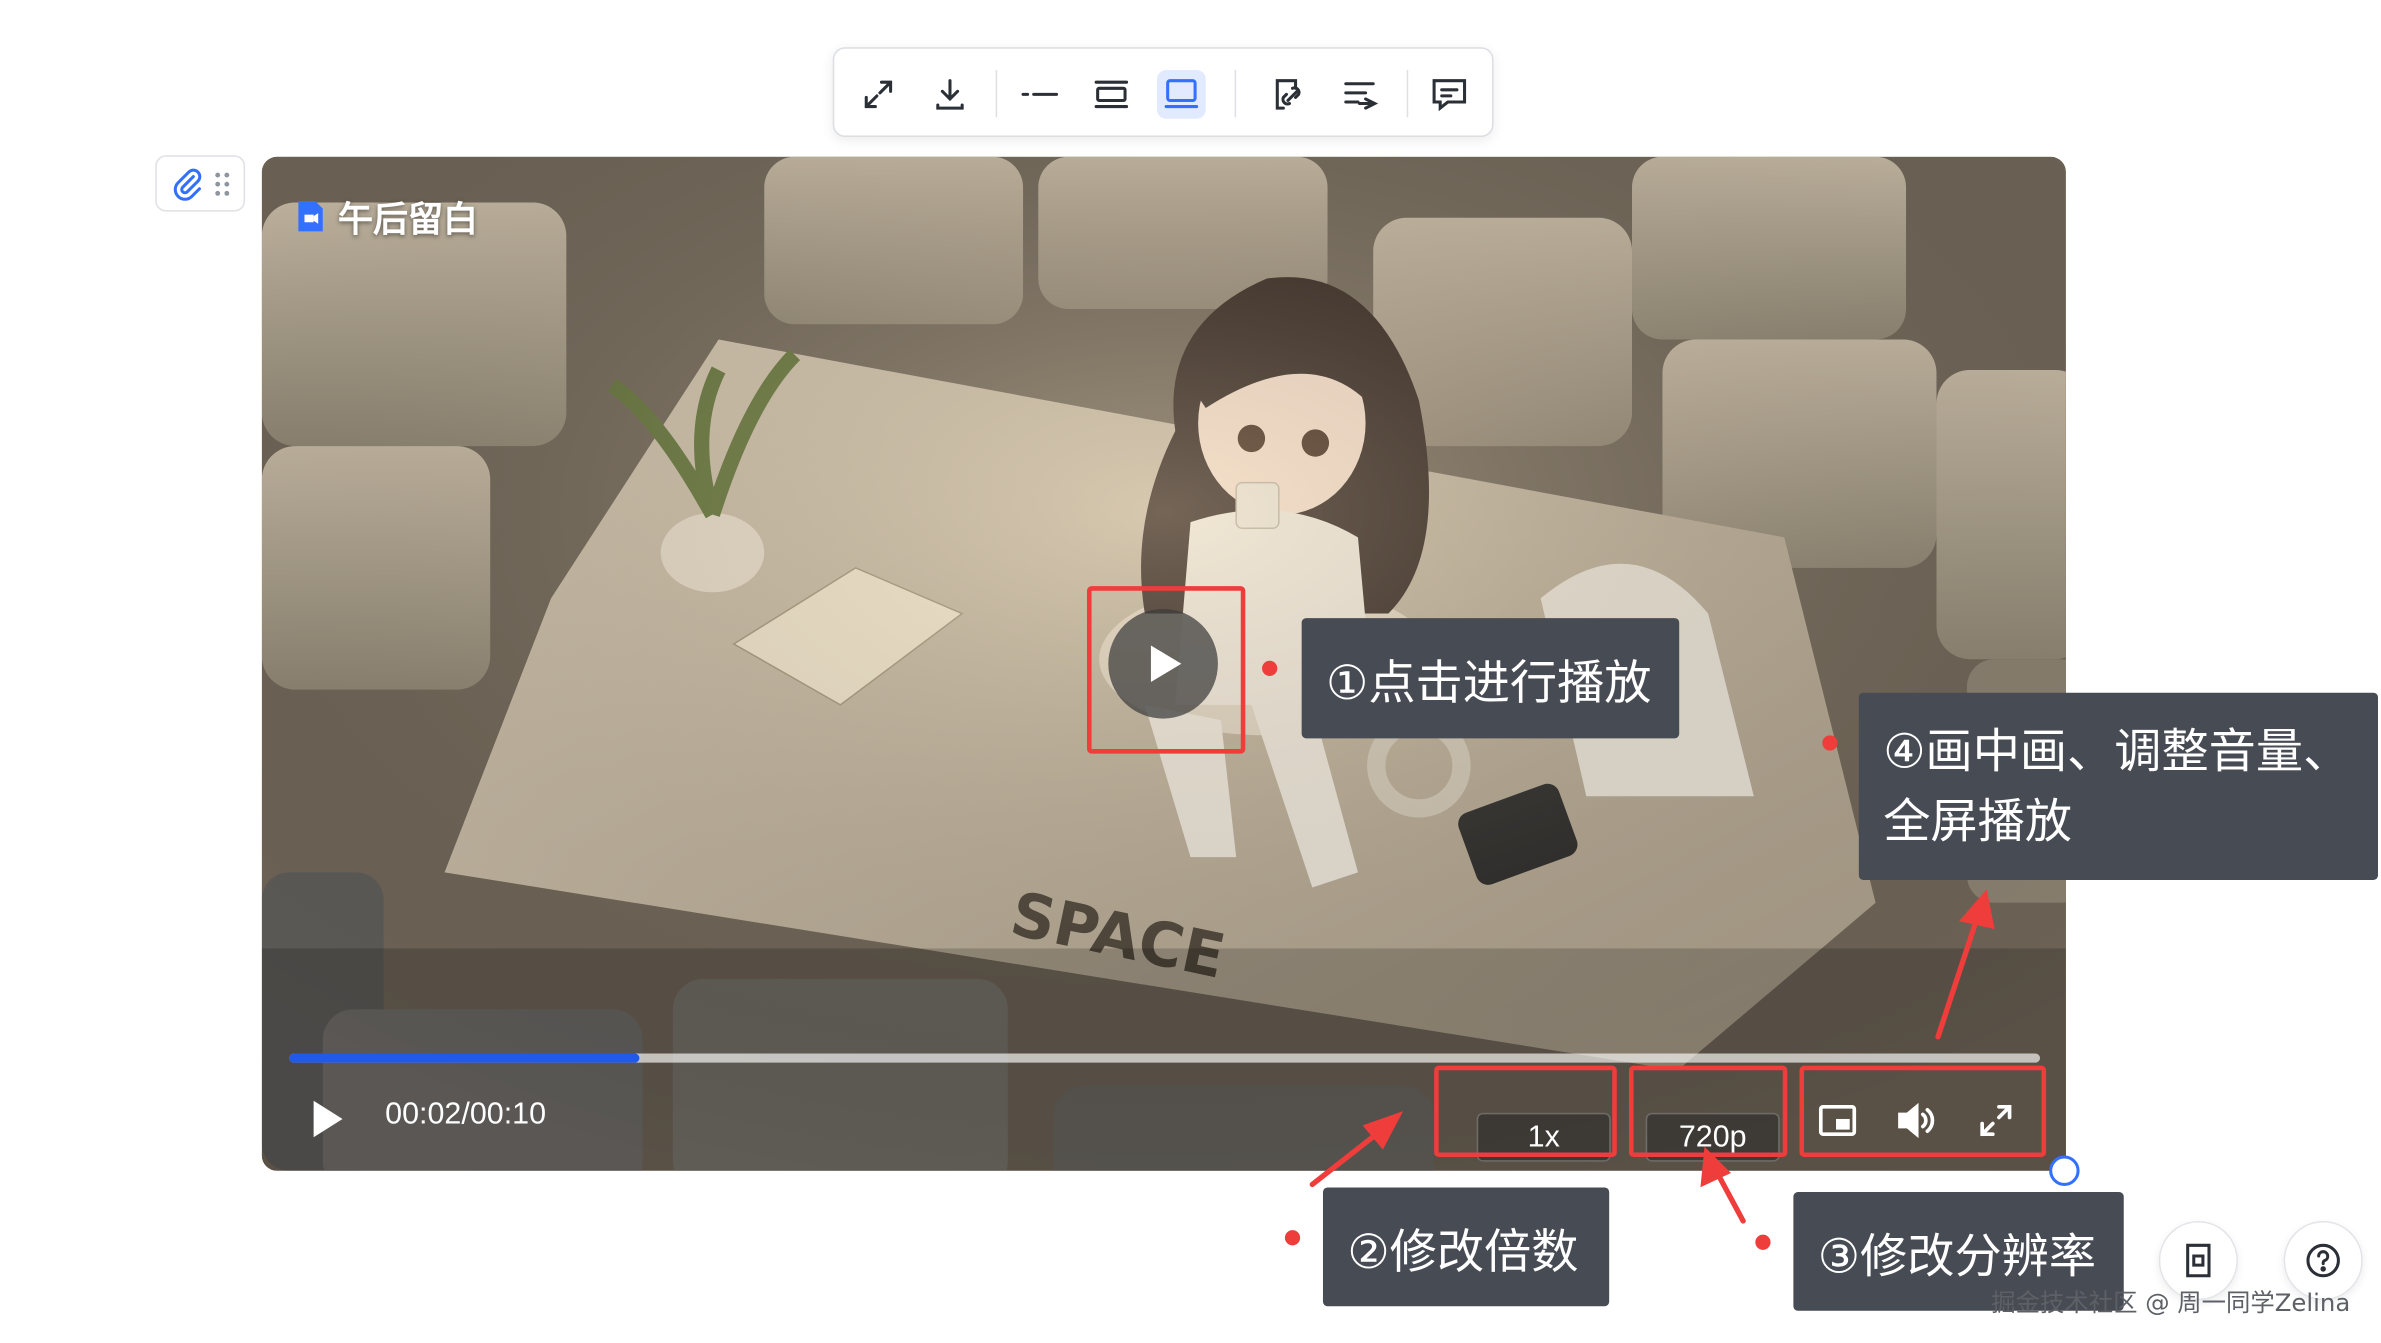 The width and height of the screenshot is (2381, 1343). I want to click on comment-icon, so click(1449, 95).